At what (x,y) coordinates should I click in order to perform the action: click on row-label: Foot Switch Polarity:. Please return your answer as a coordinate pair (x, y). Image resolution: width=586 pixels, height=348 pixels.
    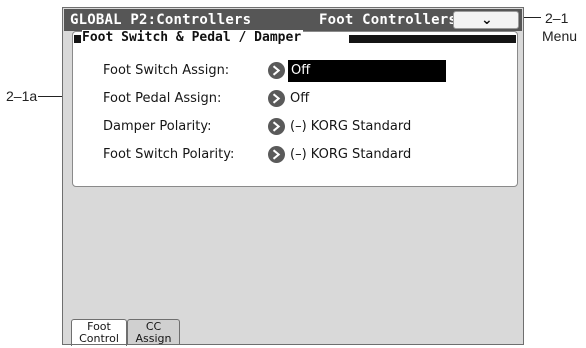
    Looking at the image, I should click on (169, 154).